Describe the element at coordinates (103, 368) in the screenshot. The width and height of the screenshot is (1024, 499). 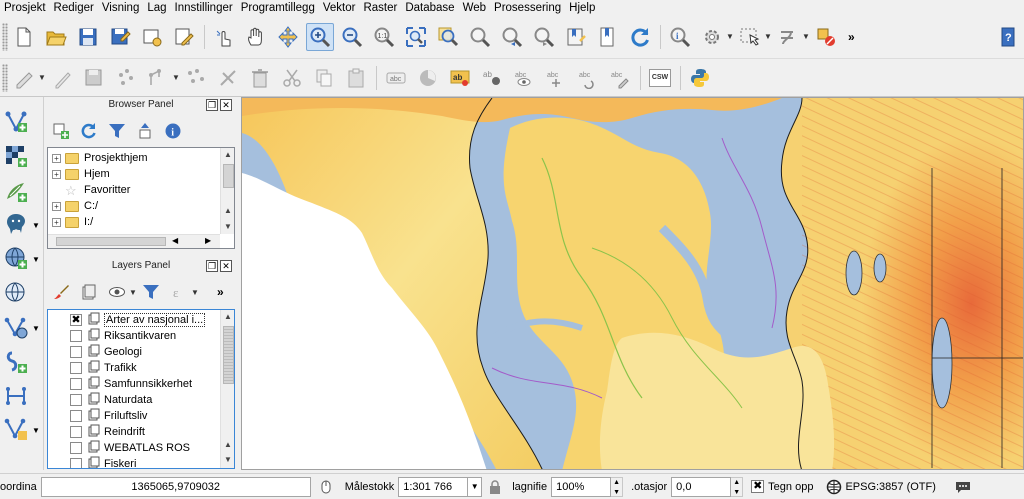
I see `layer-item: Trafikk` at that location.